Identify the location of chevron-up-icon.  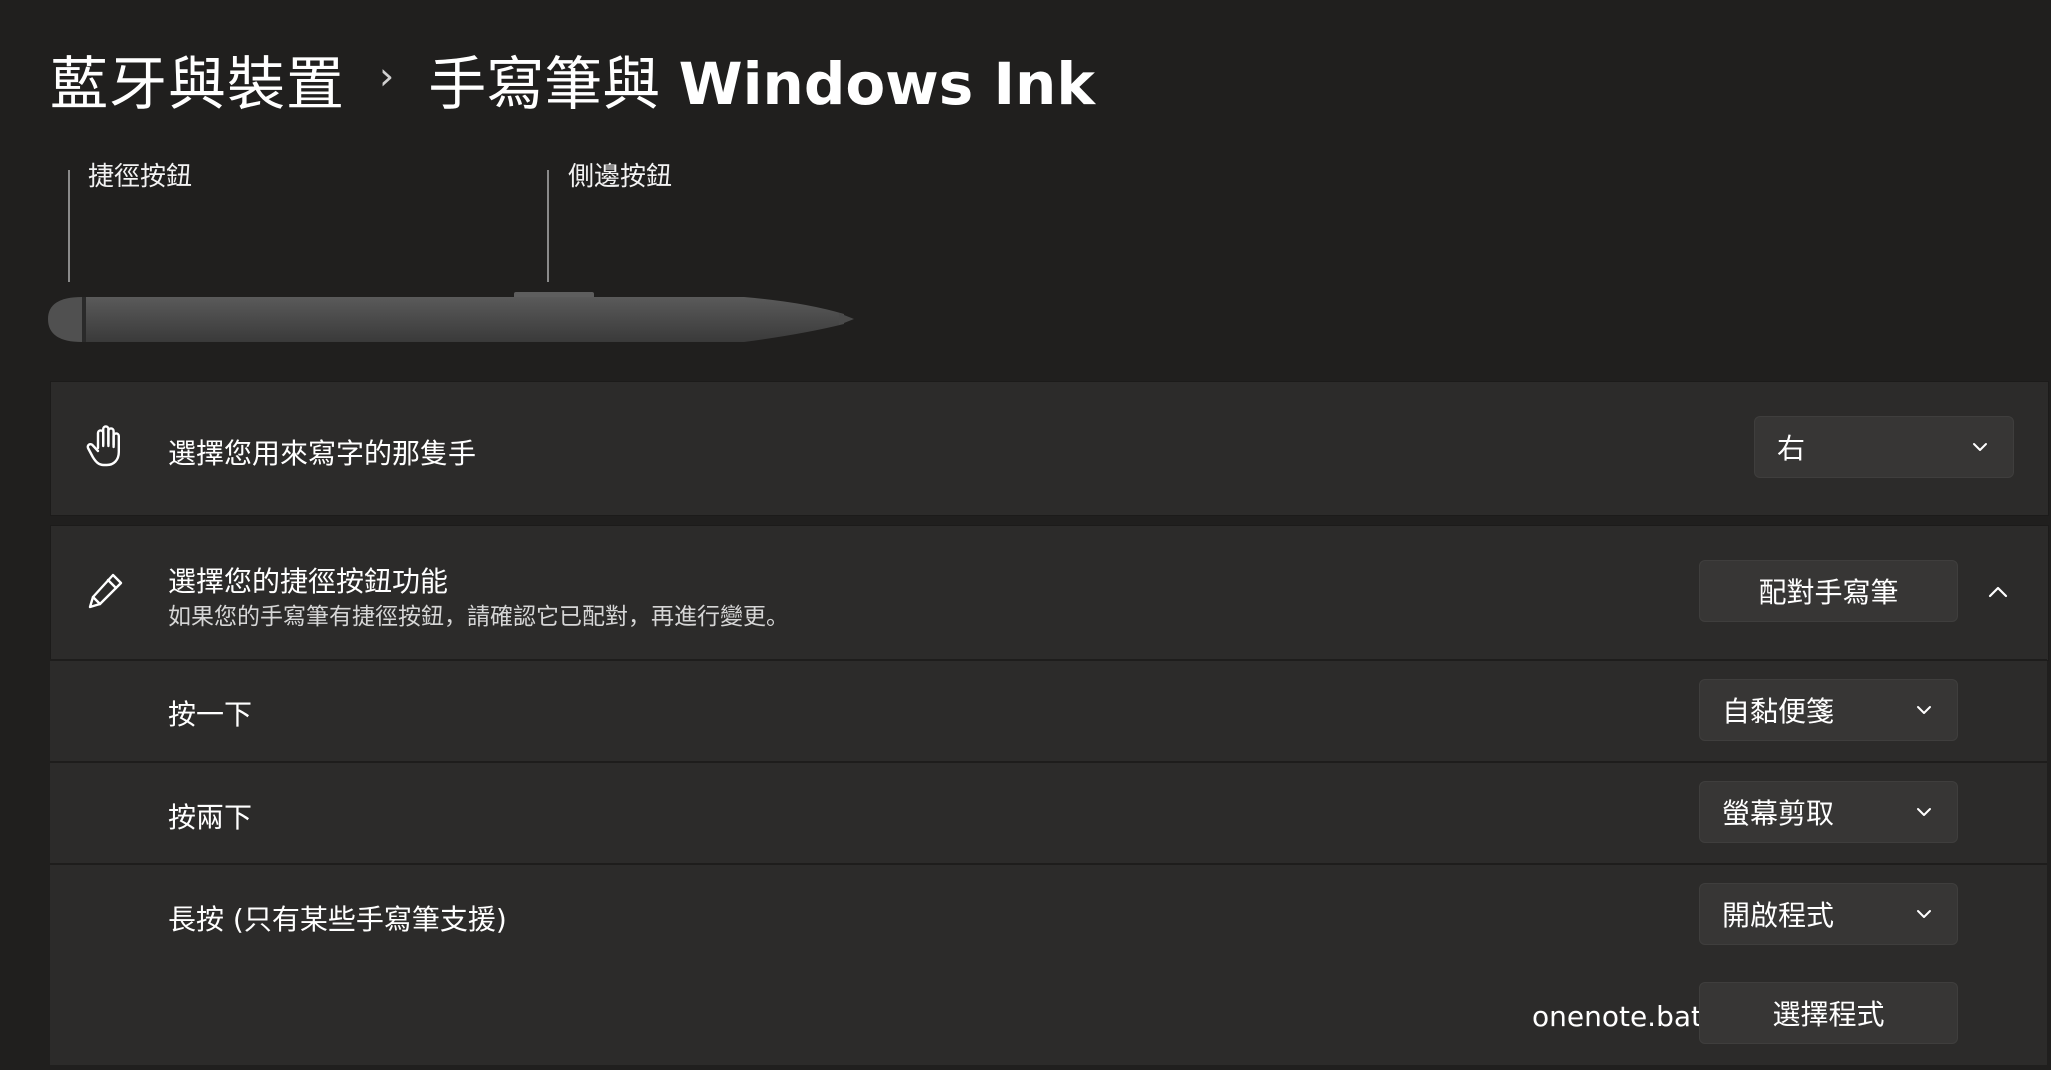
(1998, 592).